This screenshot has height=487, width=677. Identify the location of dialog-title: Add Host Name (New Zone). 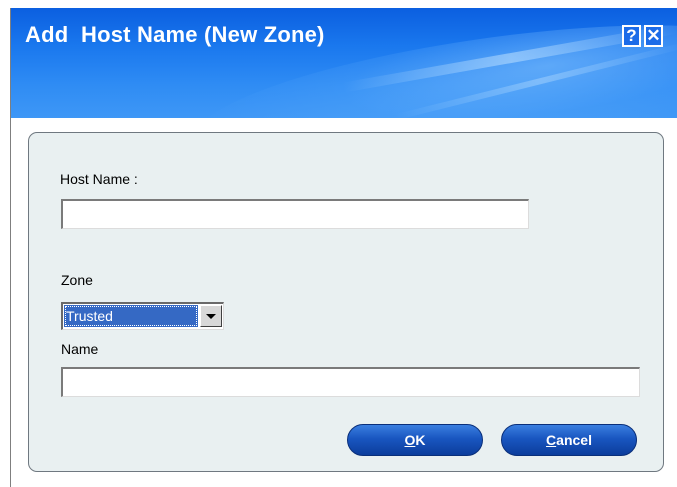
(175, 34).